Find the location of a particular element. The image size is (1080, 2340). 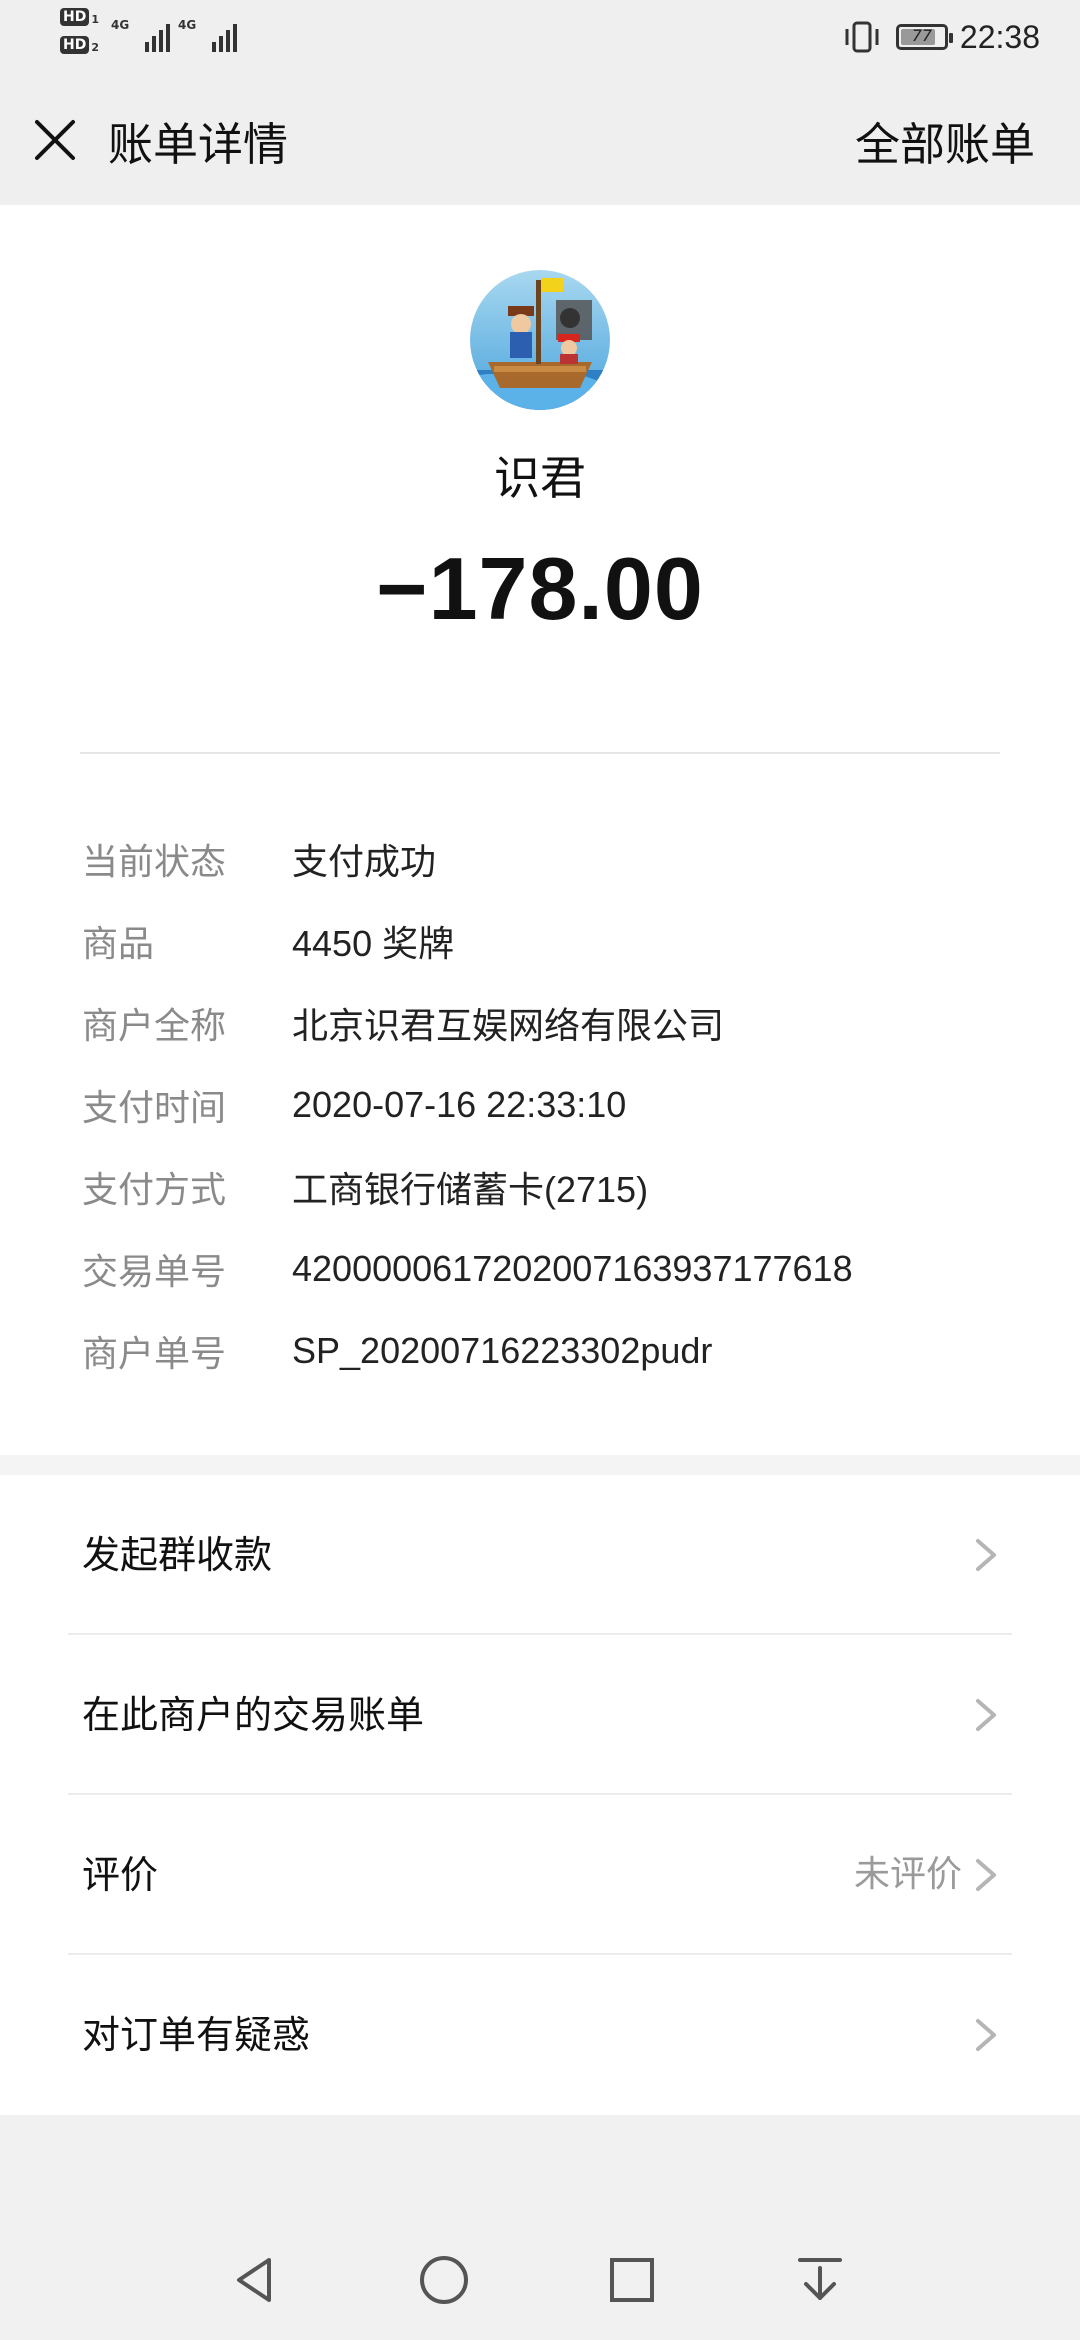

detail-label: 支付方式 is located at coordinates (154, 1190).